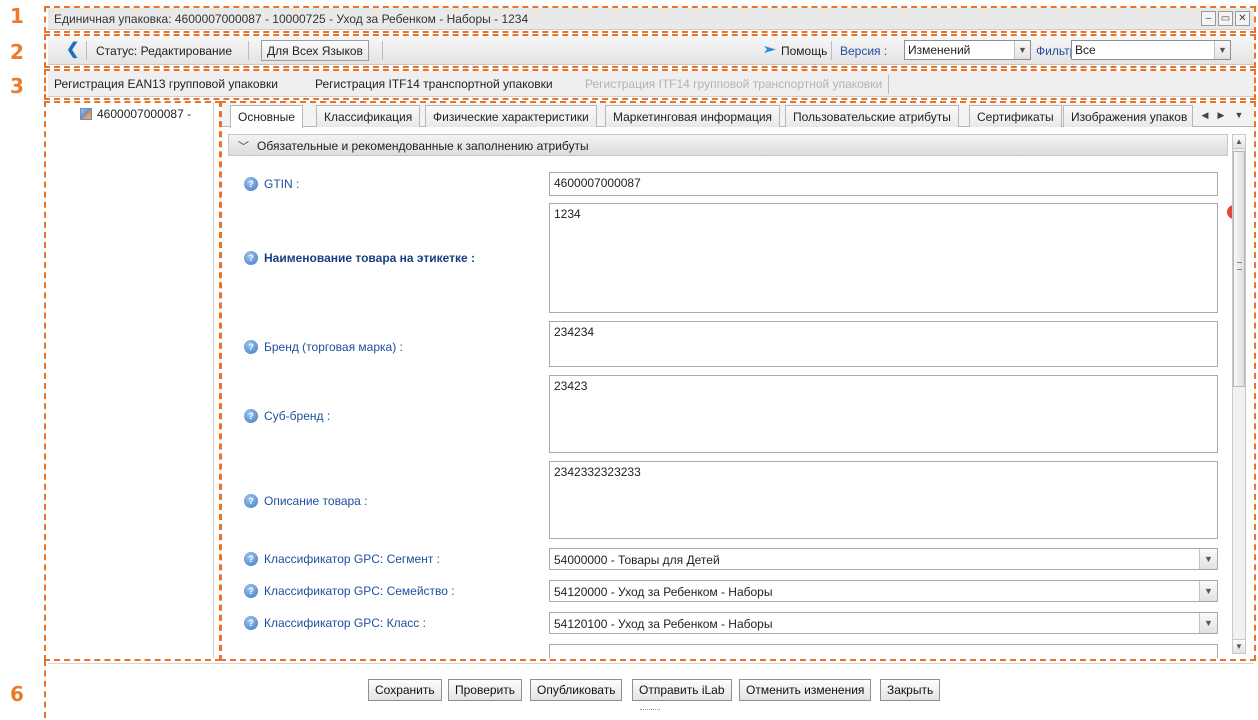  What do you see at coordinates (1239, 646) in the screenshot?
I see `scroll-down-icon: ▼` at bounding box center [1239, 646].